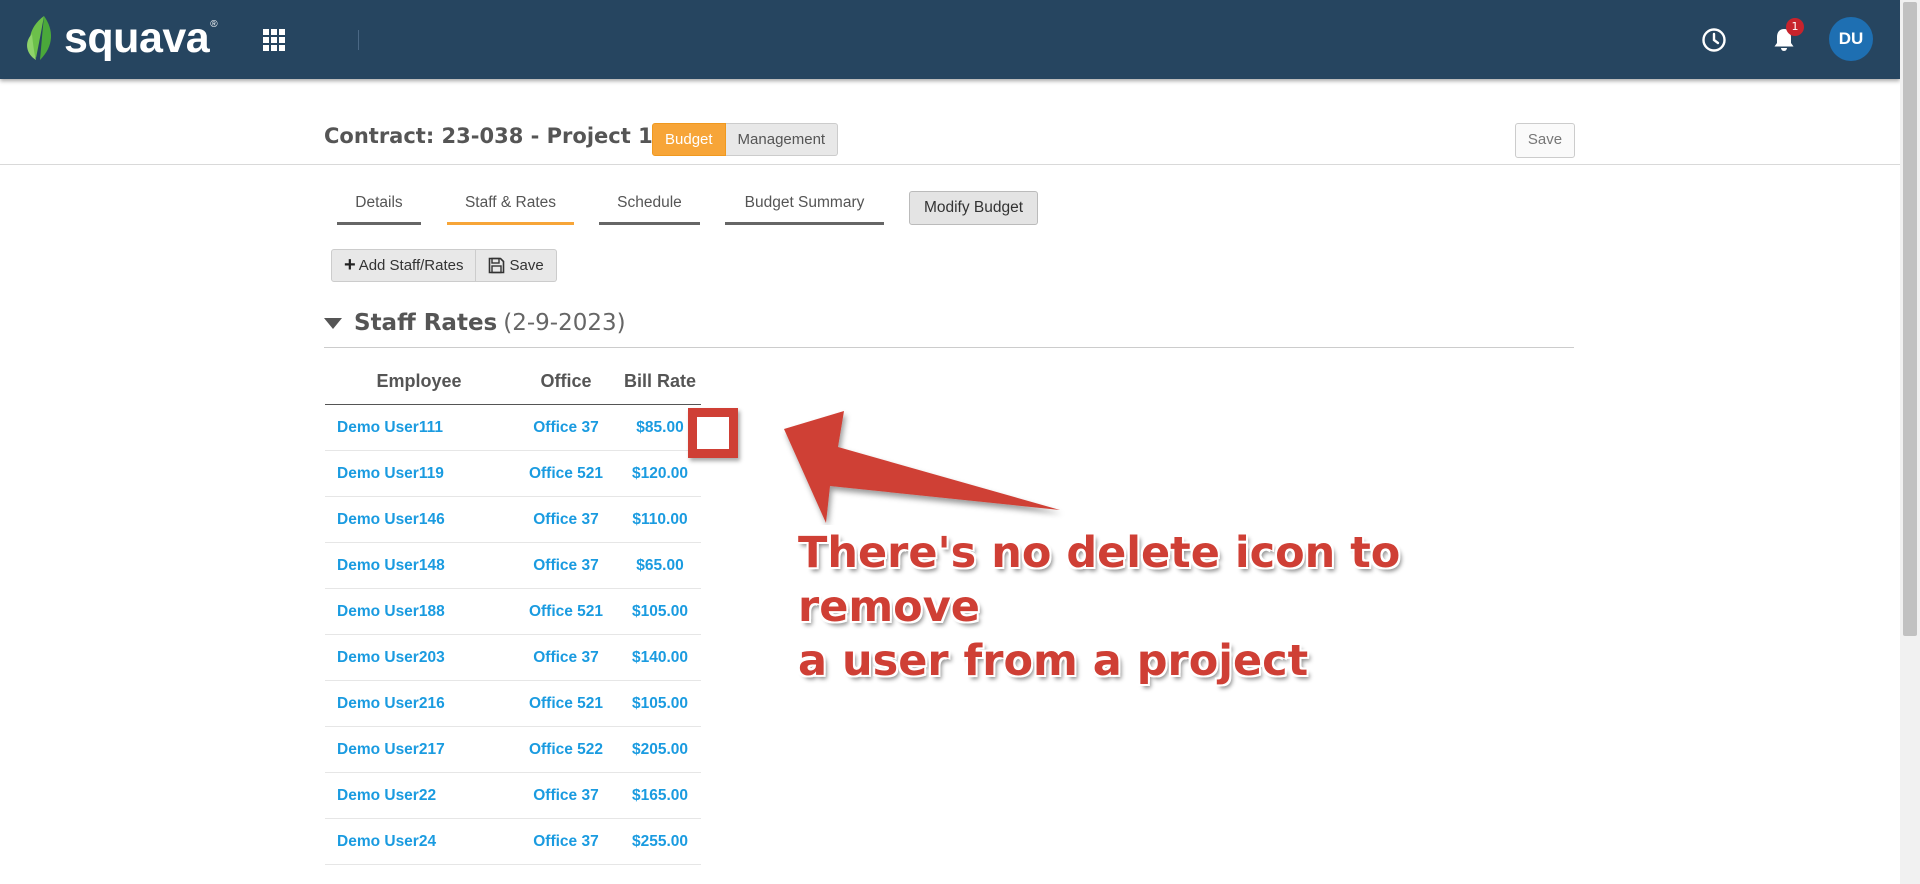 Image resolution: width=1920 pixels, height=884 pixels. What do you see at coordinates (386, 841) in the screenshot?
I see `employee-link: Demo User24` at bounding box center [386, 841].